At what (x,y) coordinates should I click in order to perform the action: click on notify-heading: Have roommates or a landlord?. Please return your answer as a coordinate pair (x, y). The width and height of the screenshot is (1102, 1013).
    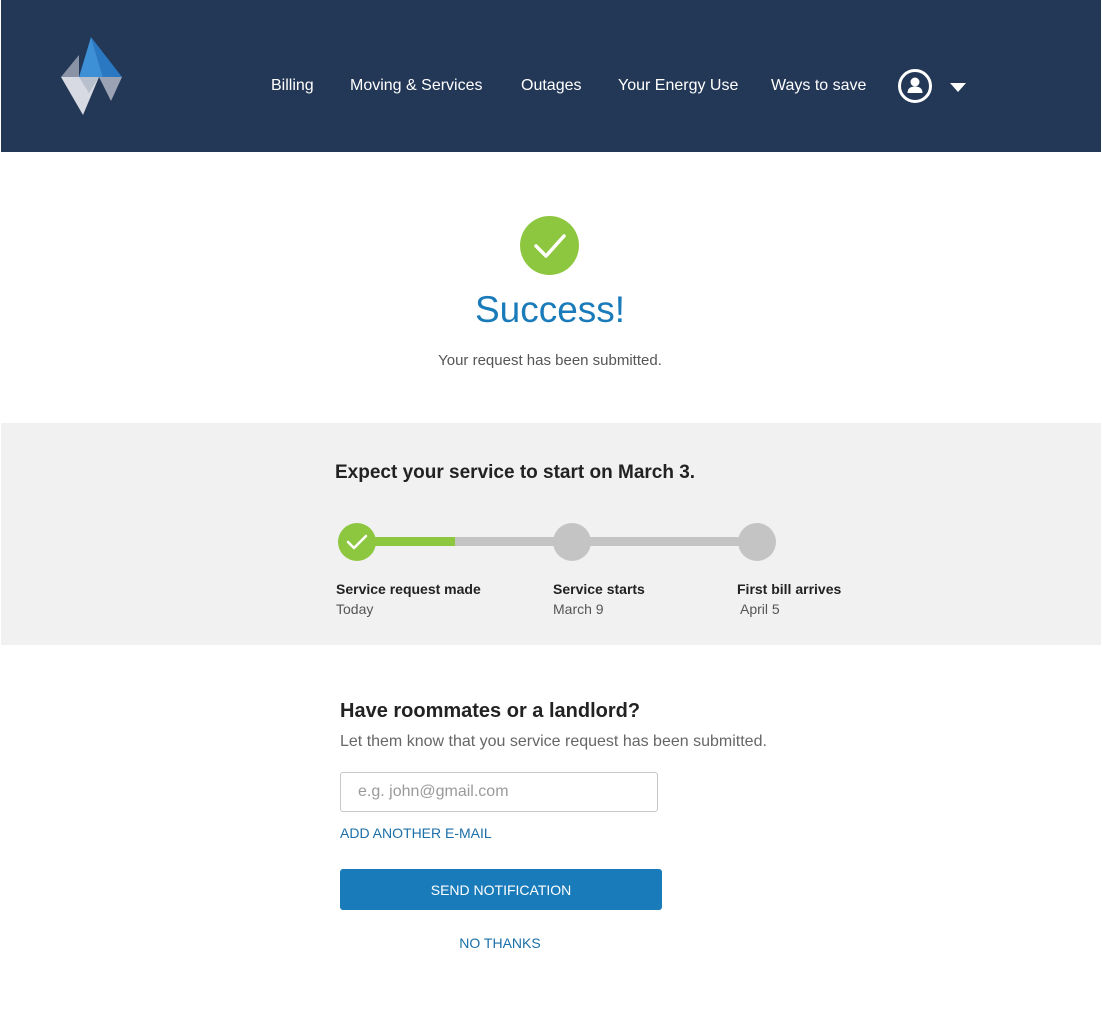
    Looking at the image, I should click on (490, 711).